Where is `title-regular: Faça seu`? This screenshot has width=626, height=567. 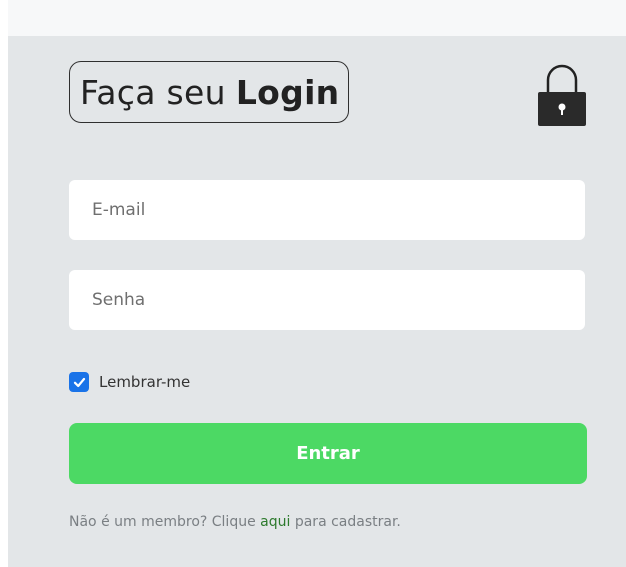 title-regular: Faça seu is located at coordinates (153, 92).